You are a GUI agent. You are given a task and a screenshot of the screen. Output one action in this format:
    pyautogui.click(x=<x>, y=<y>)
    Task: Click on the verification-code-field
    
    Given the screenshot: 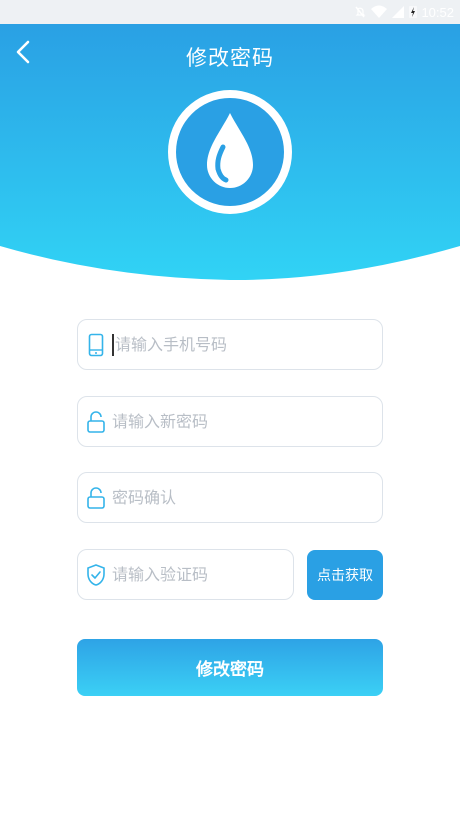 What is the action you would take?
    pyautogui.click(x=194, y=574)
    